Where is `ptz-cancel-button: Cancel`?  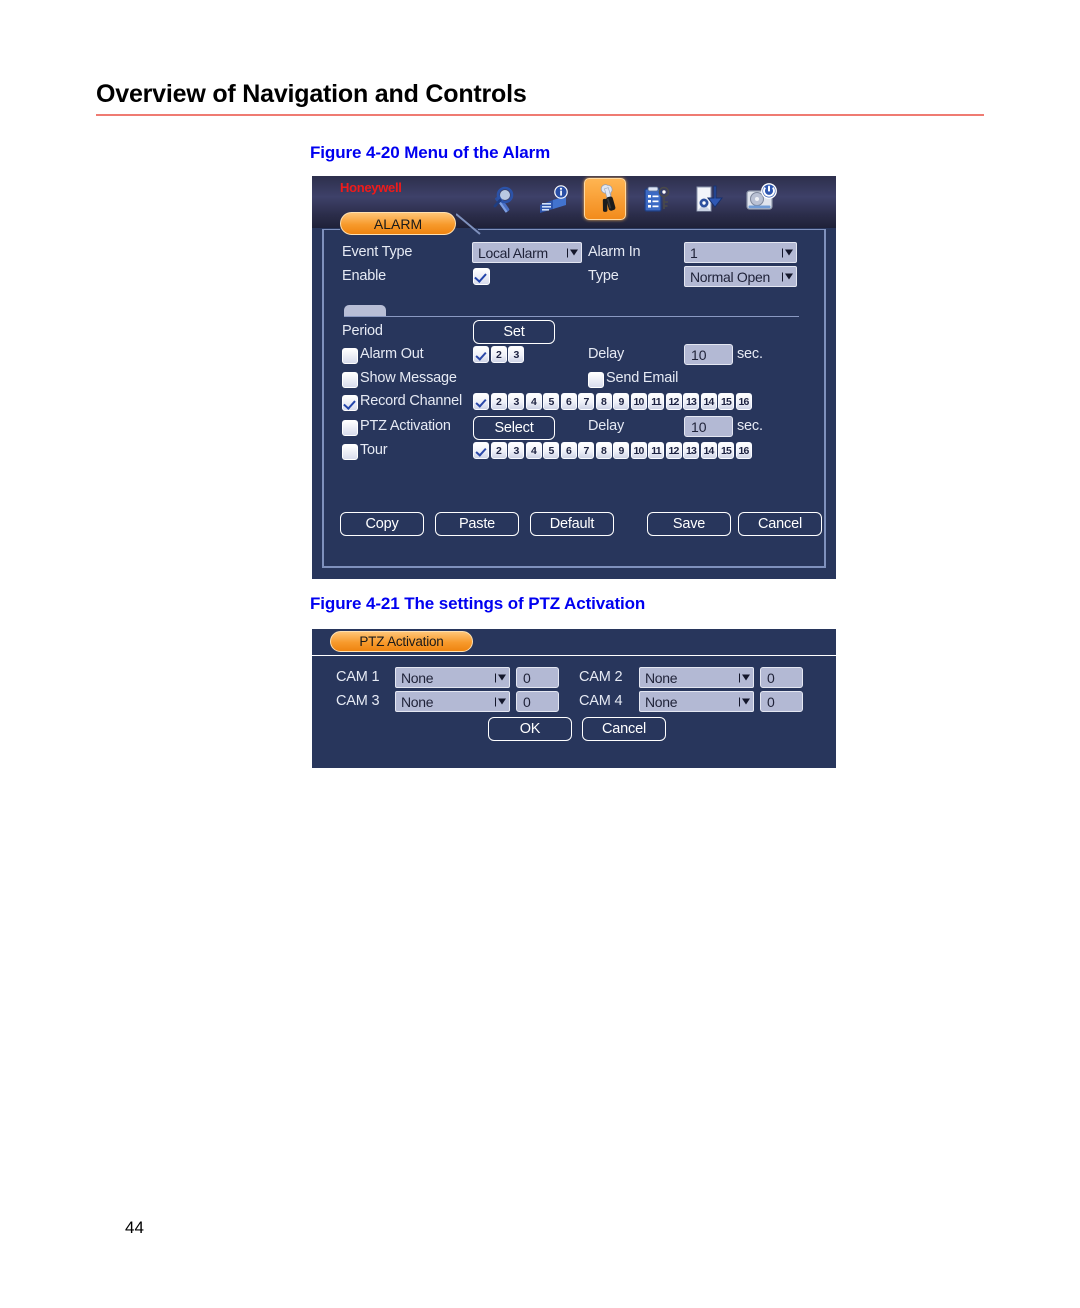 ptz-cancel-button: Cancel is located at coordinates (624, 729).